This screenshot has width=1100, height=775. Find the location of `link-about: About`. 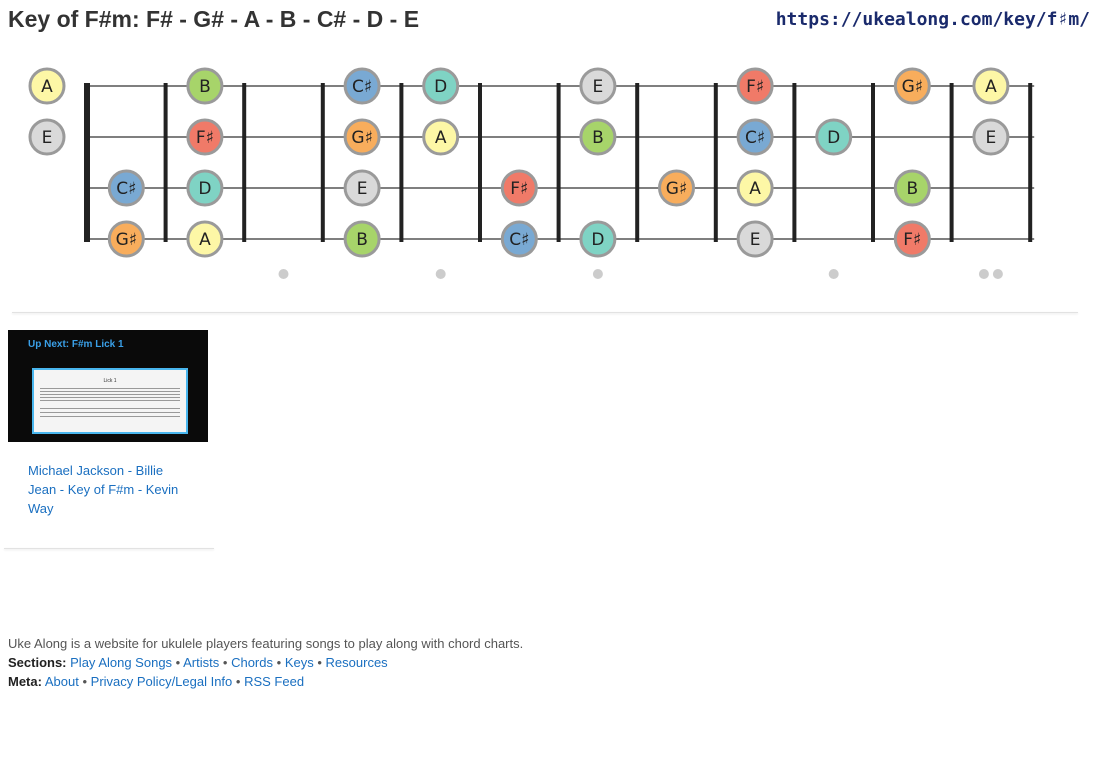

link-about: About is located at coordinates (62, 681).